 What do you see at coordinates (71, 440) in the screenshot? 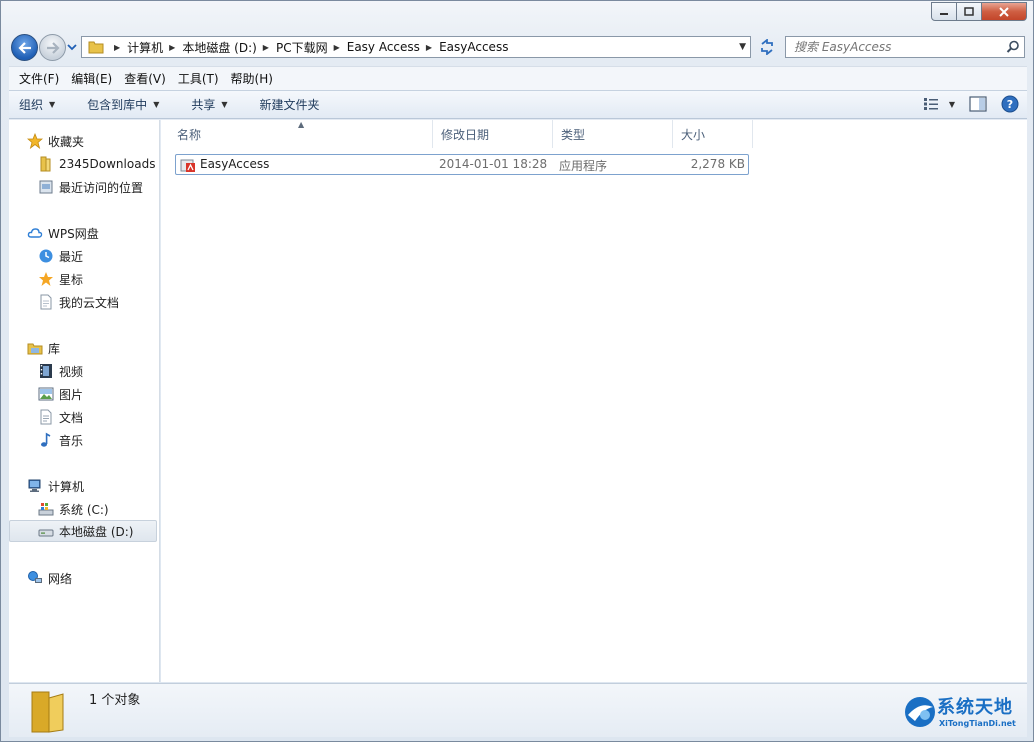
I see `nav-music-label: 音乐` at bounding box center [71, 440].